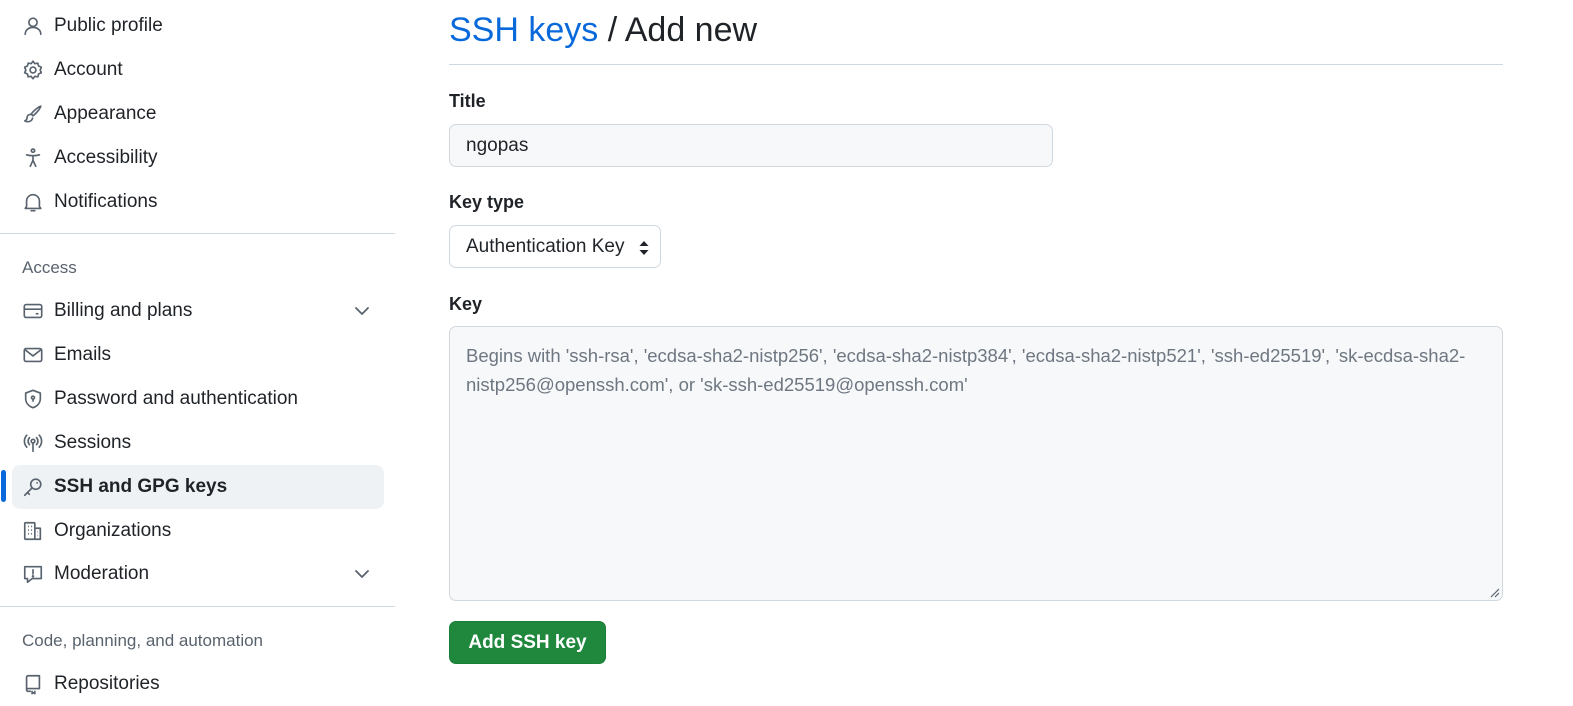 Image resolution: width=1573 pixels, height=706 pixels. What do you see at coordinates (198, 70) in the screenshot?
I see `sidebar-item-account: Account` at bounding box center [198, 70].